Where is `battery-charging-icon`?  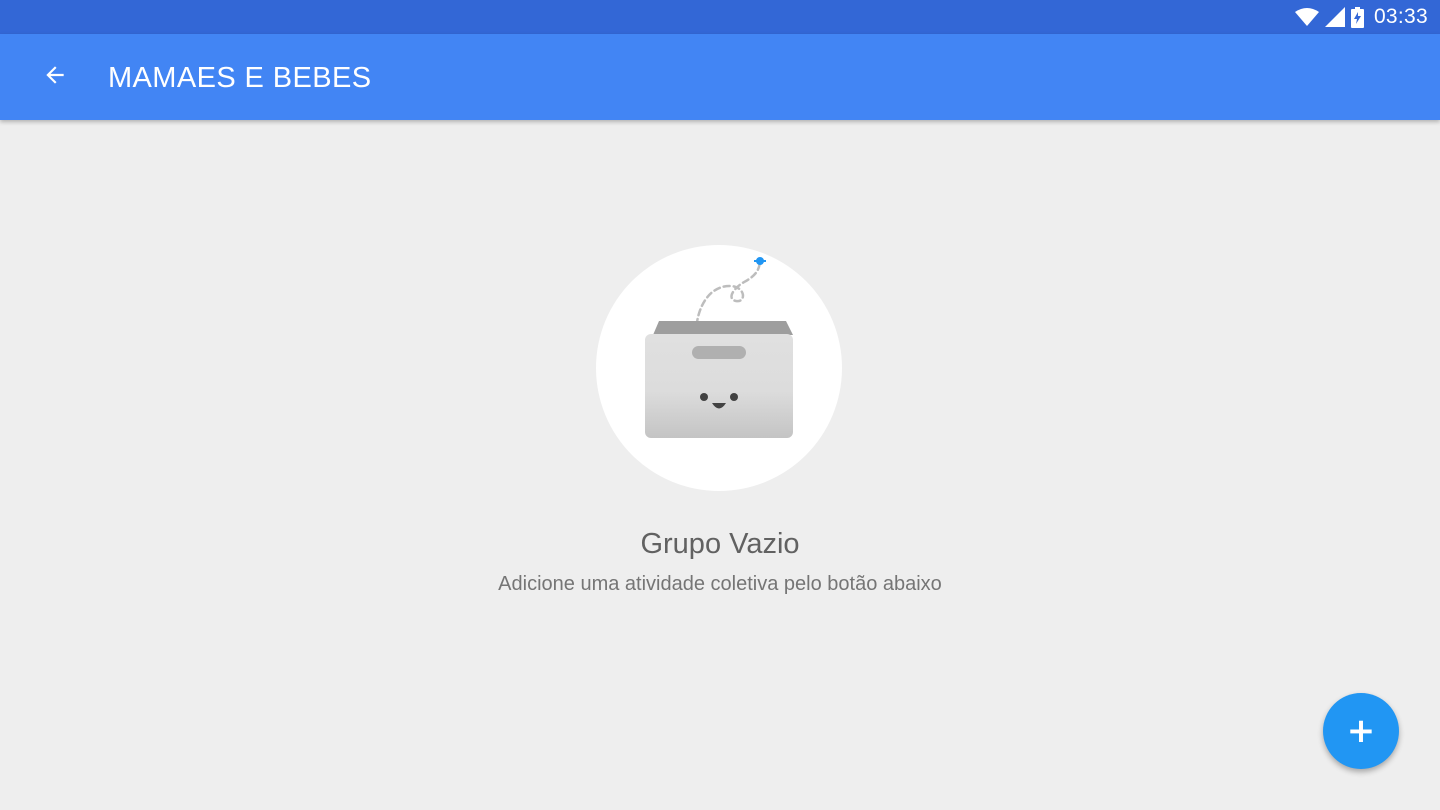
battery-charging-icon is located at coordinates (1357, 17).